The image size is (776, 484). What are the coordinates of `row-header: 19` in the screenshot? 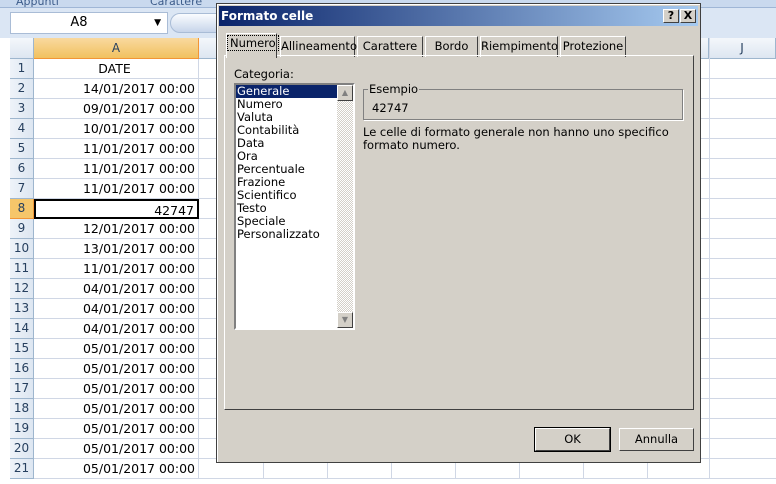 It's located at (22, 429).